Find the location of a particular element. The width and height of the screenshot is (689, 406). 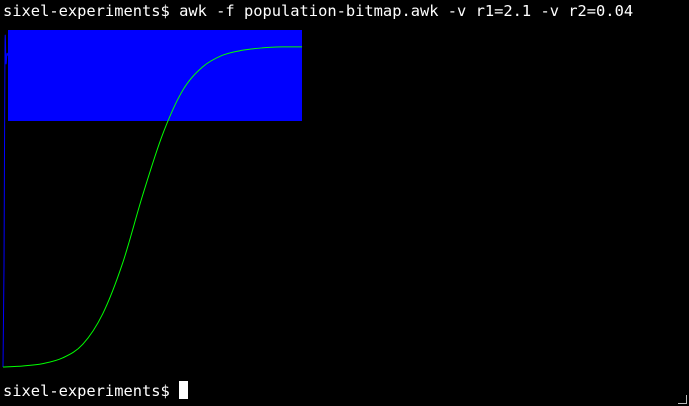

prompt-line: sixel-experiments$ is located at coordinates (96, 391).